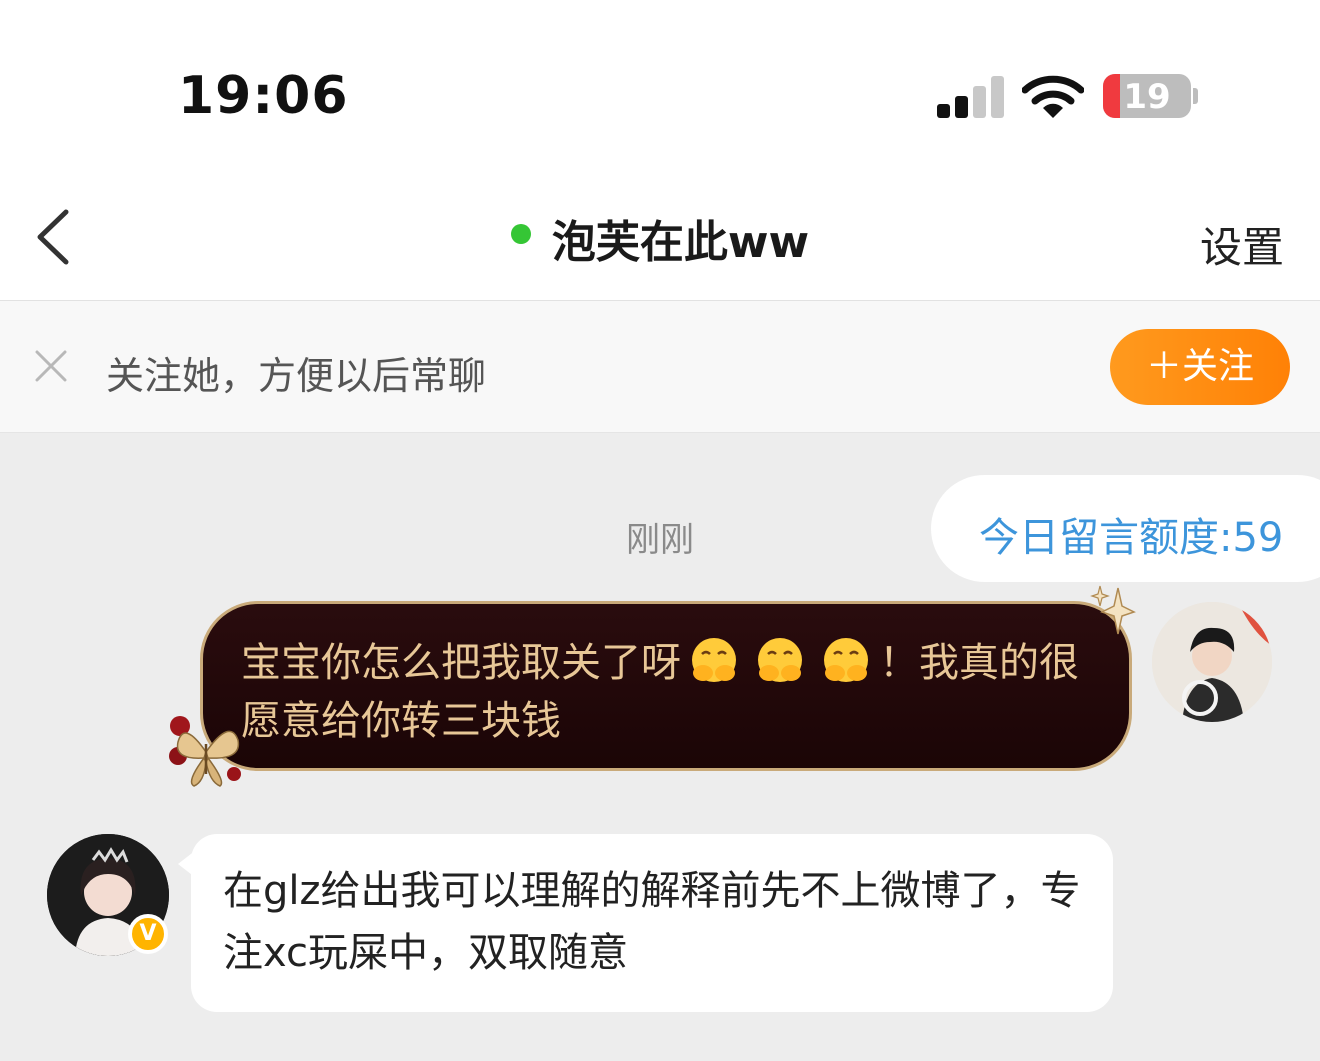 The height and width of the screenshot is (1061, 1320). What do you see at coordinates (1131, 538) in the screenshot?
I see `message-quota-label: 今日留言额度:59` at bounding box center [1131, 538].